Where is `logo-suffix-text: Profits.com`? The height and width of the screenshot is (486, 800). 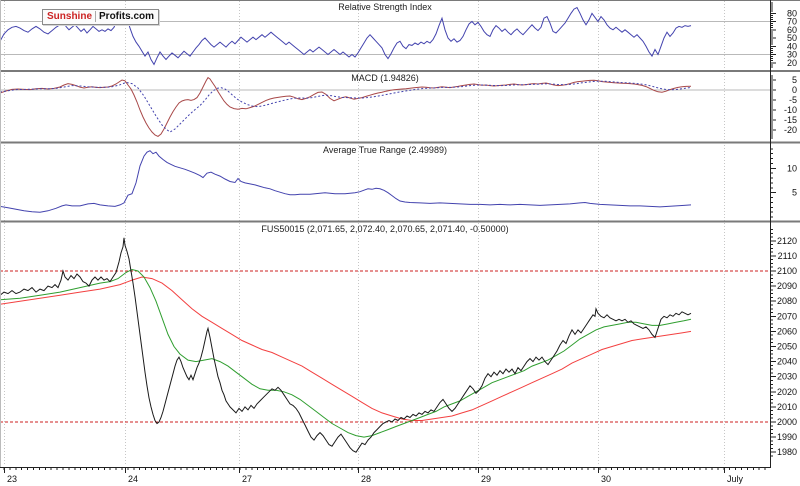 logo-suffix-text: Profits.com is located at coordinates (125, 16).